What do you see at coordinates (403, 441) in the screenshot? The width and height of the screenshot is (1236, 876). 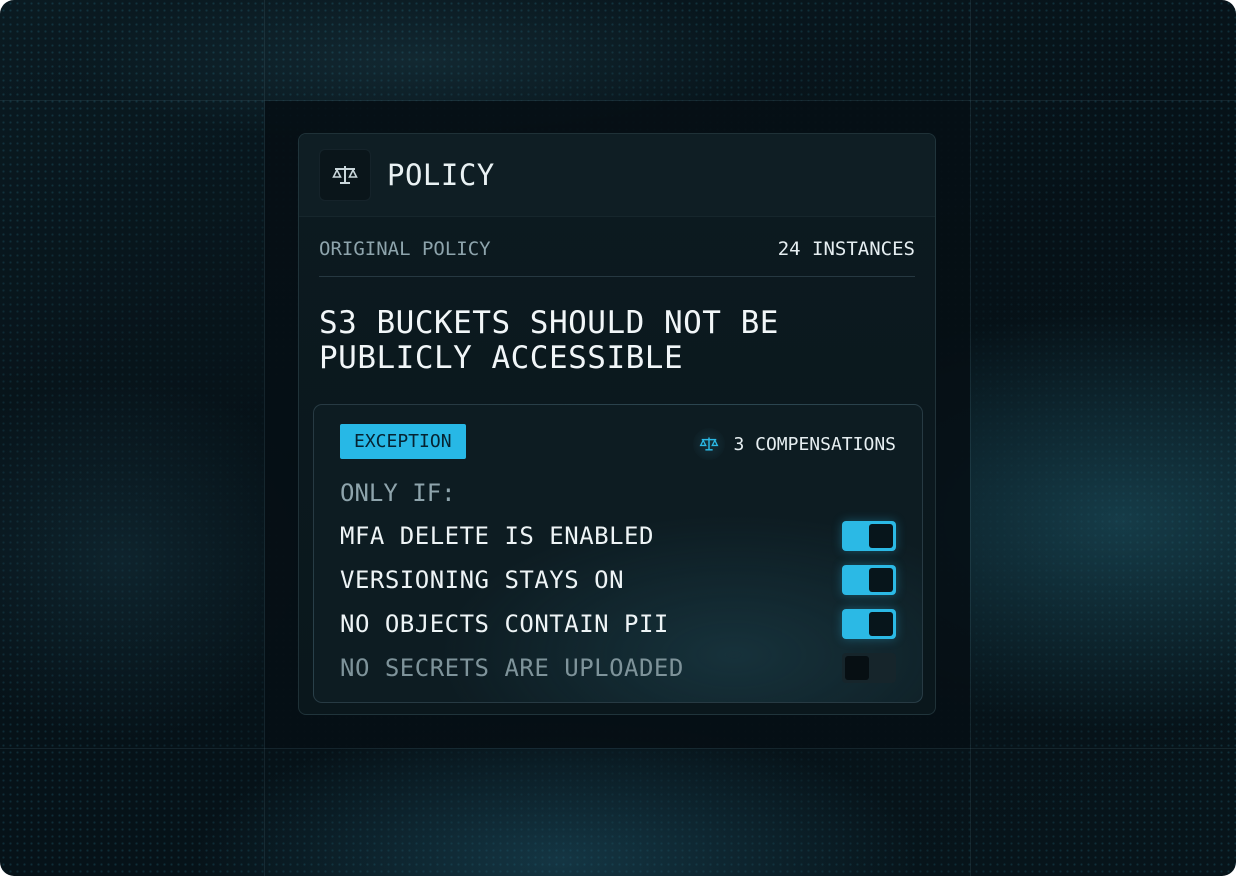 I see `exception-badge: EXCEPTION` at bounding box center [403, 441].